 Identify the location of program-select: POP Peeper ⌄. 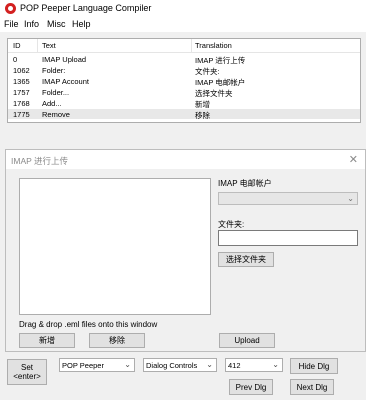
(97, 365).